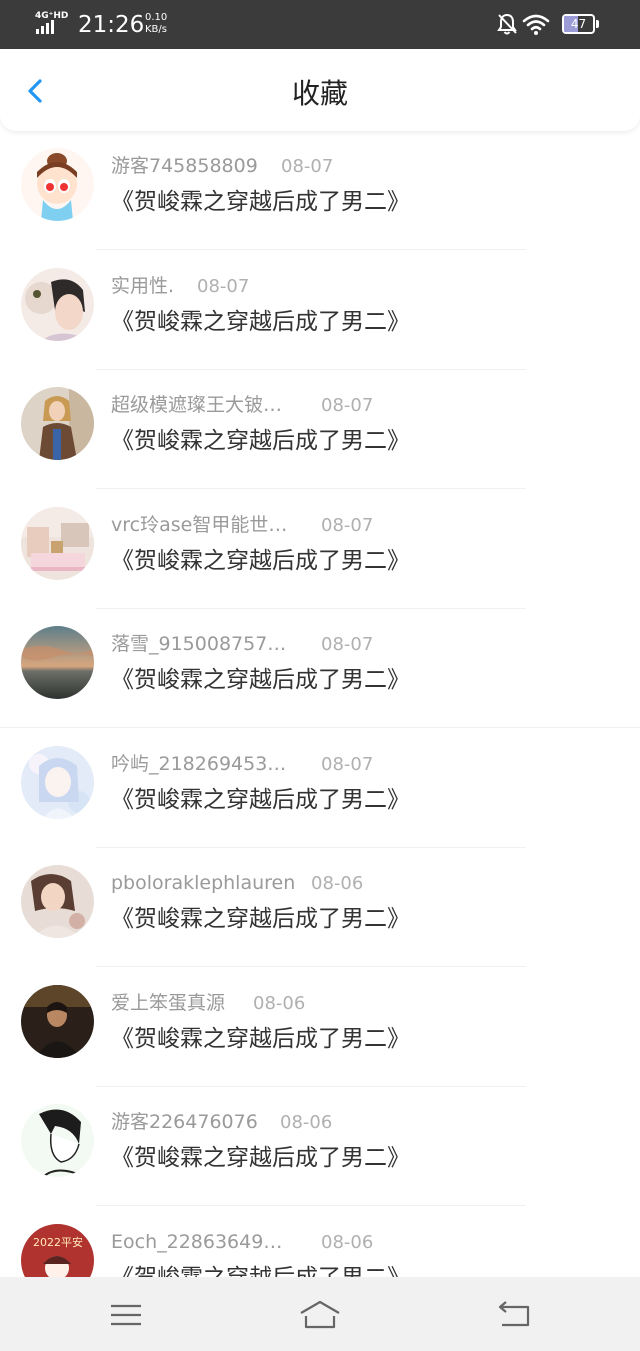 The image size is (640, 1351). I want to click on avatar-caption: 2022平安, so click(58, 1242).